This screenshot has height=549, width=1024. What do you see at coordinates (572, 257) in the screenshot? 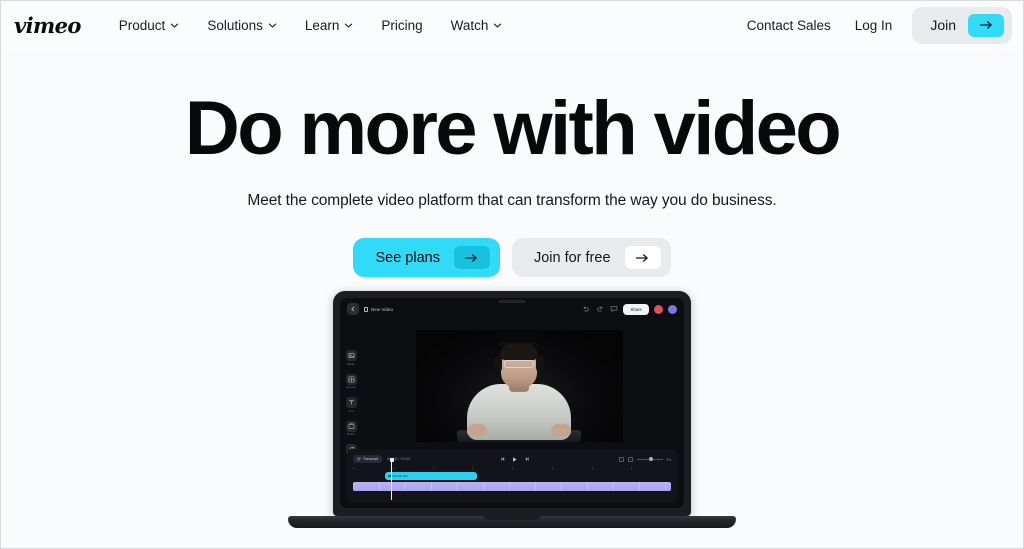
I see `join-for-free-label: Join for free` at bounding box center [572, 257].